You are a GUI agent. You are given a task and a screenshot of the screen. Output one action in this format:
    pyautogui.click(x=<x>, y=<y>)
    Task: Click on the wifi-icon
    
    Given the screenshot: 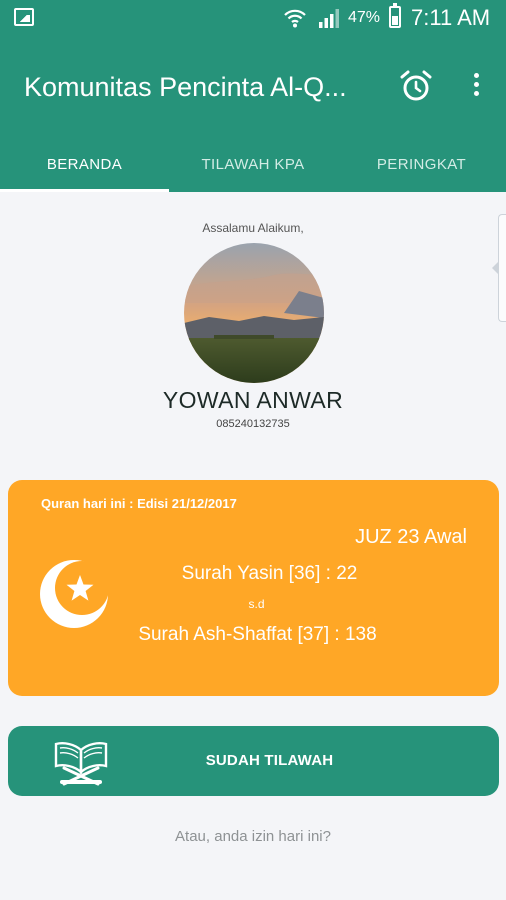 What is the action you would take?
    pyautogui.click(x=295, y=18)
    